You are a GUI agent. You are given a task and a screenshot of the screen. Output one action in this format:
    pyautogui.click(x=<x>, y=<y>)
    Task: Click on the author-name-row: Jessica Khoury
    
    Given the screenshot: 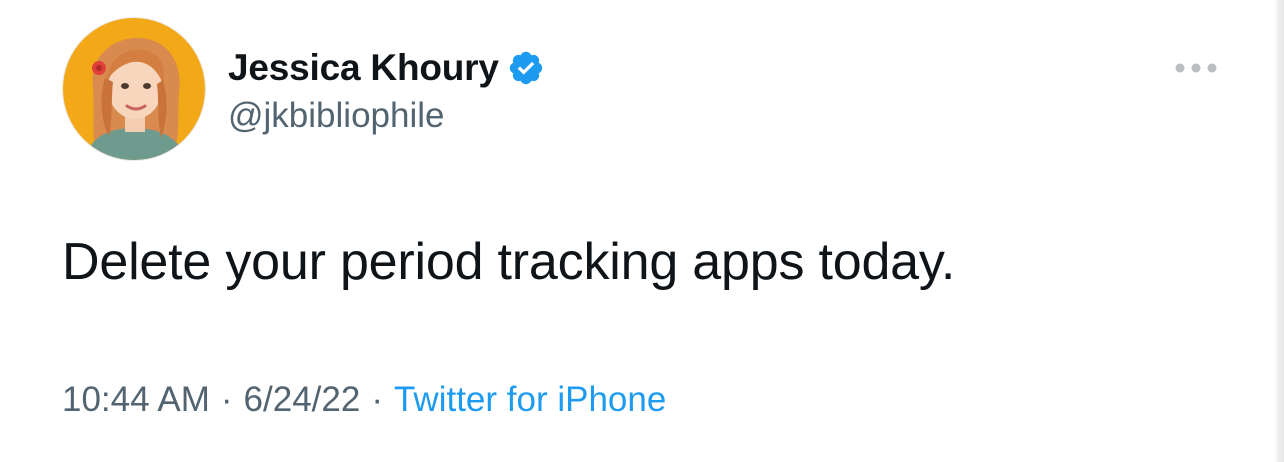 What is the action you would take?
    pyautogui.click(x=386, y=68)
    